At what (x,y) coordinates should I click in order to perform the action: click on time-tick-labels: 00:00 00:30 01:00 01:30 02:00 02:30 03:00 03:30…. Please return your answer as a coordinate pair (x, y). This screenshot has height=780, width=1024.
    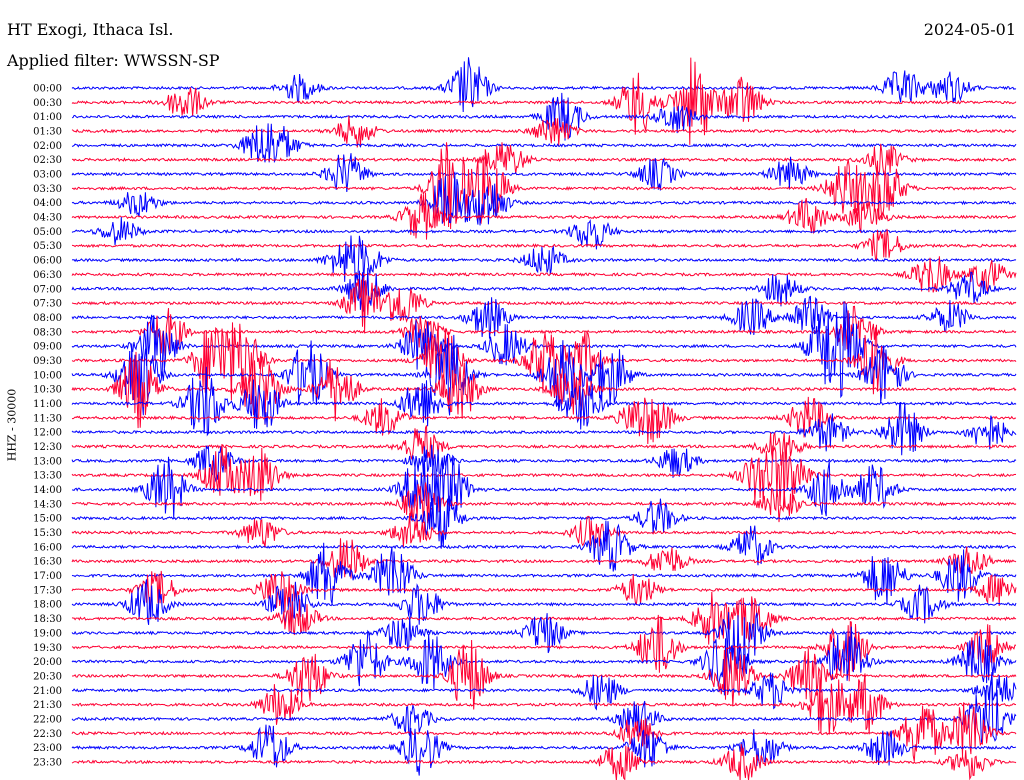
    Looking at the image, I should click on (47, 426).